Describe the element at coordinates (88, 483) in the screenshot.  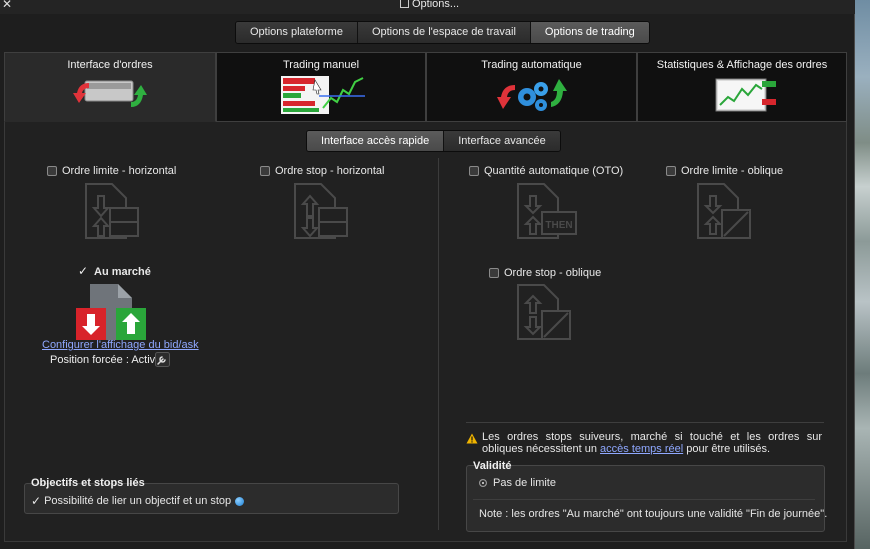
I see `objectives-title: Objectifs et stops liés` at that location.